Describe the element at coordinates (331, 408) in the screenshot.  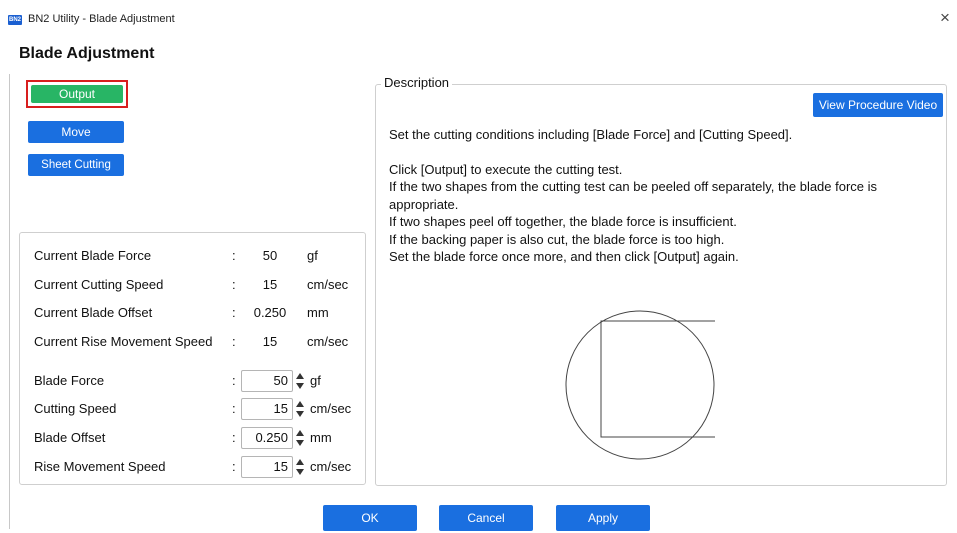
I see `cutting-speed-unit: cm/sec` at that location.